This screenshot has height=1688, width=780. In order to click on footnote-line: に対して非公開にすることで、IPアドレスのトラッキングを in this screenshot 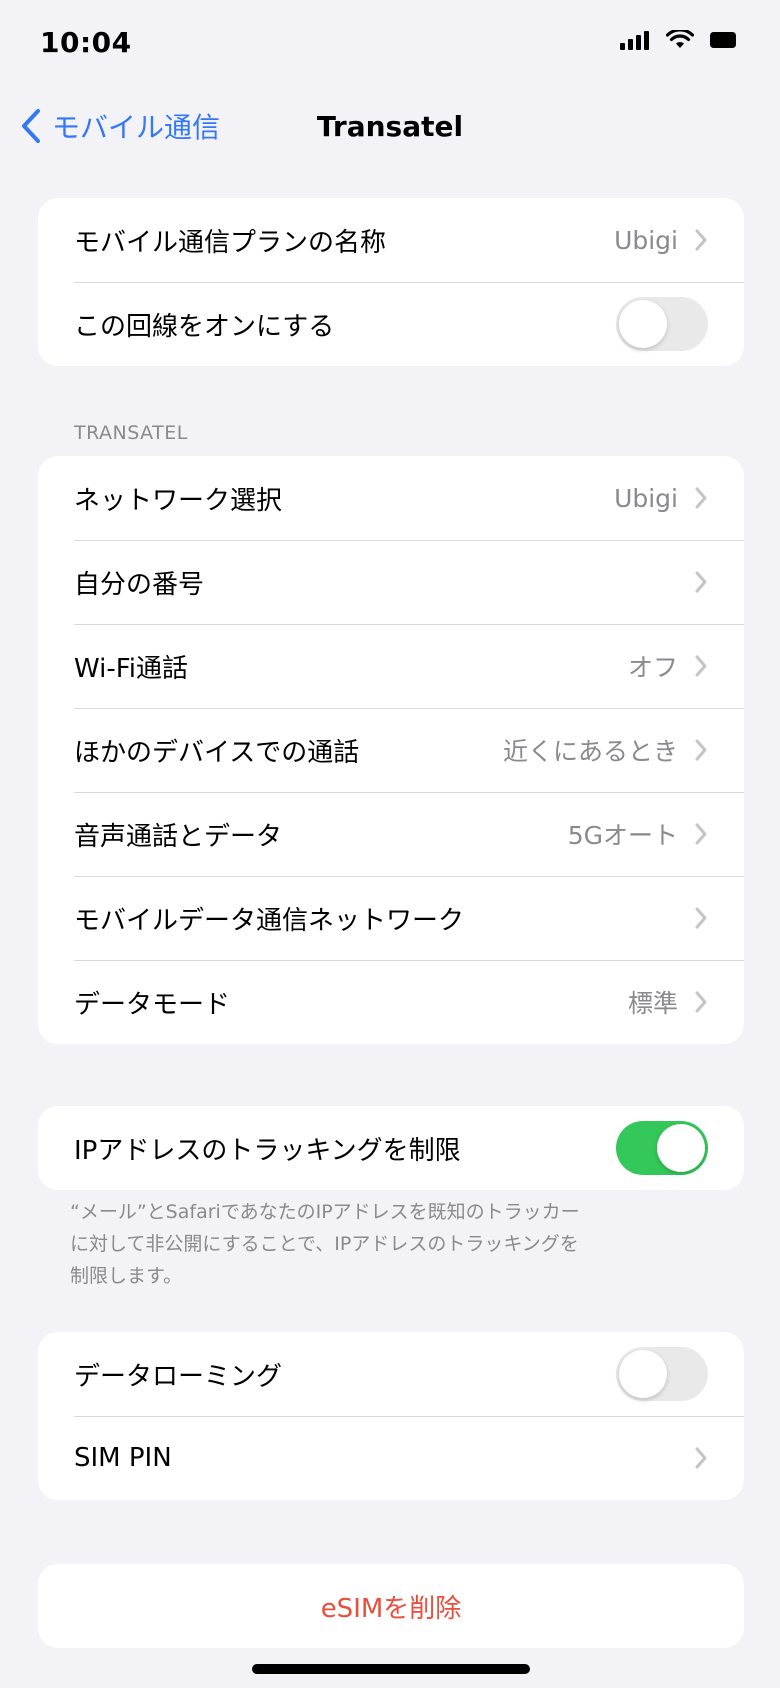, I will do `click(324, 1244)`.